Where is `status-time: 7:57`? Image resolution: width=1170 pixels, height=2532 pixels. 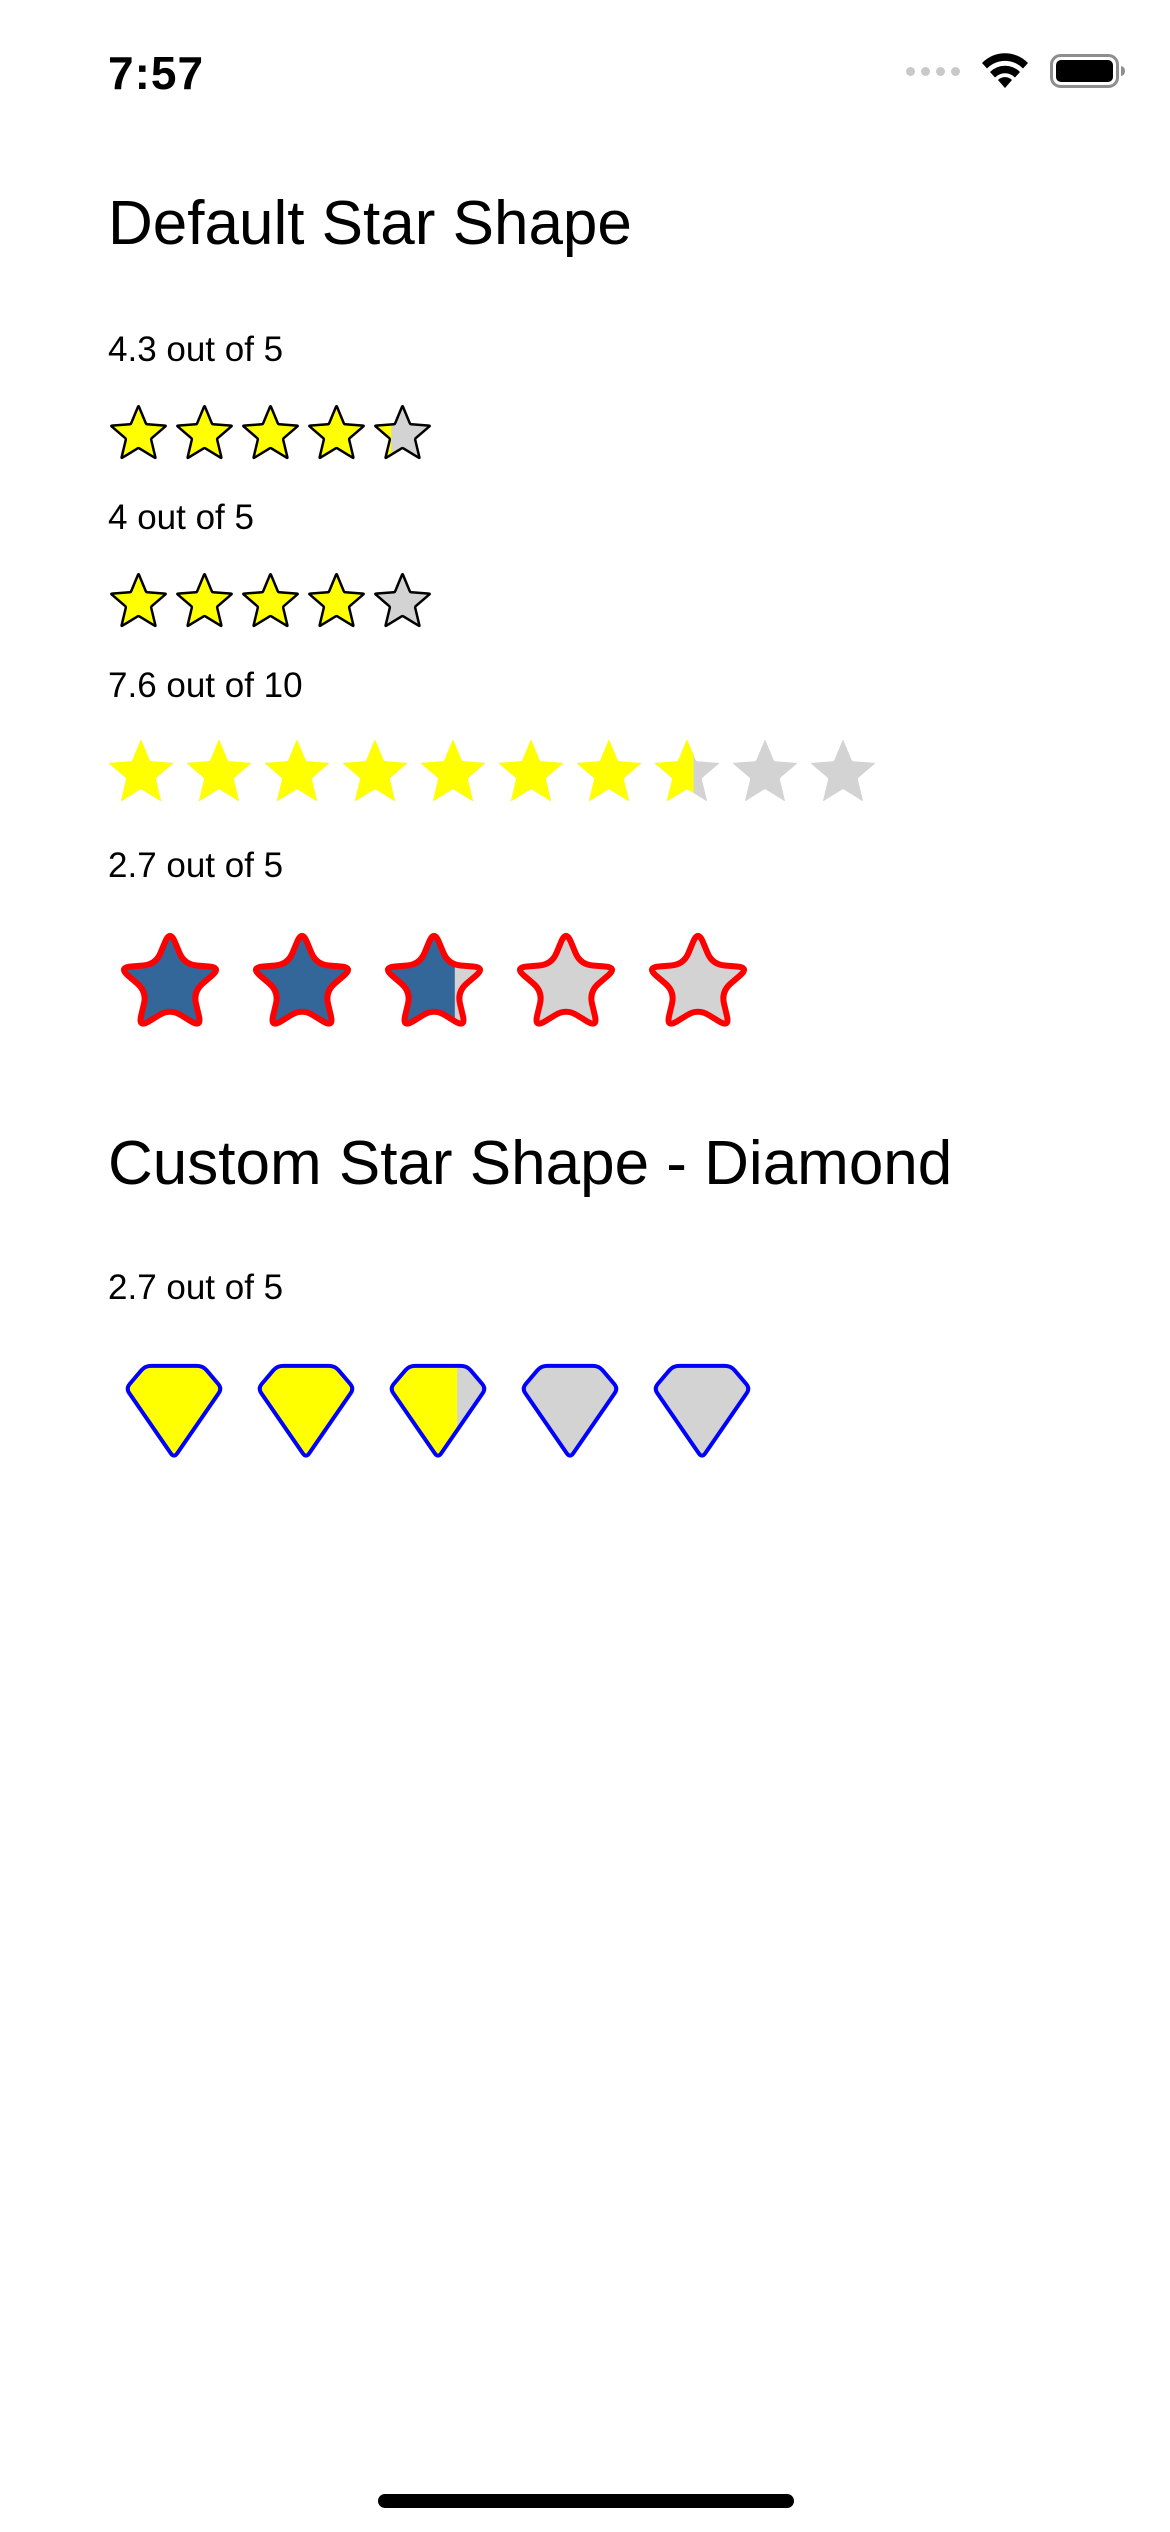
status-time: 7:57 is located at coordinates (156, 73).